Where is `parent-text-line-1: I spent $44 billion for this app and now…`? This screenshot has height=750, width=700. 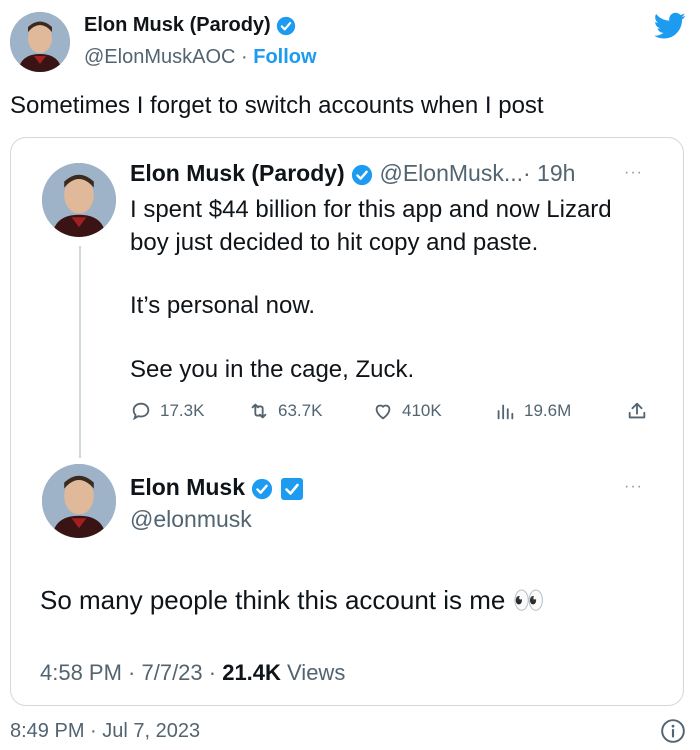
parent-text-line-1: I spent $44 billion for this app and now… is located at coordinates (371, 209).